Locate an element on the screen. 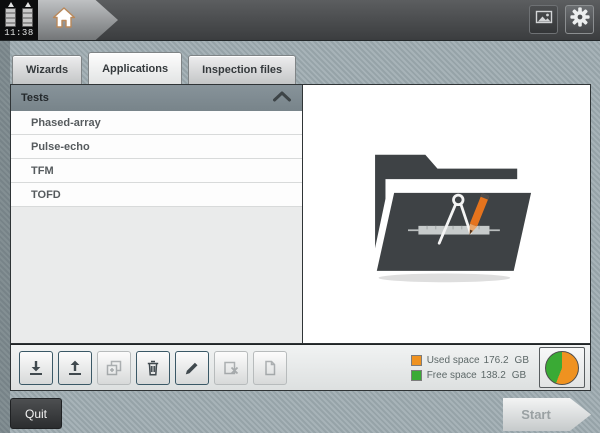  tab-label: Wizards is located at coordinates (47, 70).